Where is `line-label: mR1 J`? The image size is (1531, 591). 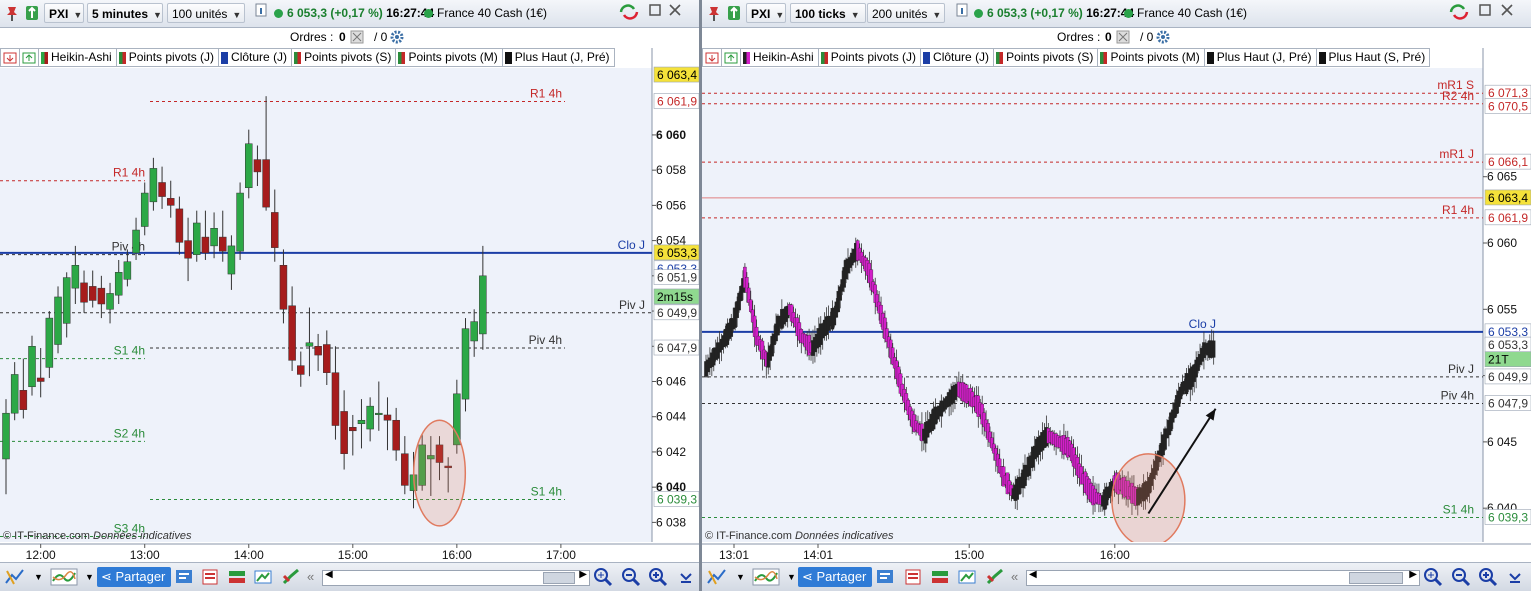
line-label: mR1 J is located at coordinates (1456, 154).